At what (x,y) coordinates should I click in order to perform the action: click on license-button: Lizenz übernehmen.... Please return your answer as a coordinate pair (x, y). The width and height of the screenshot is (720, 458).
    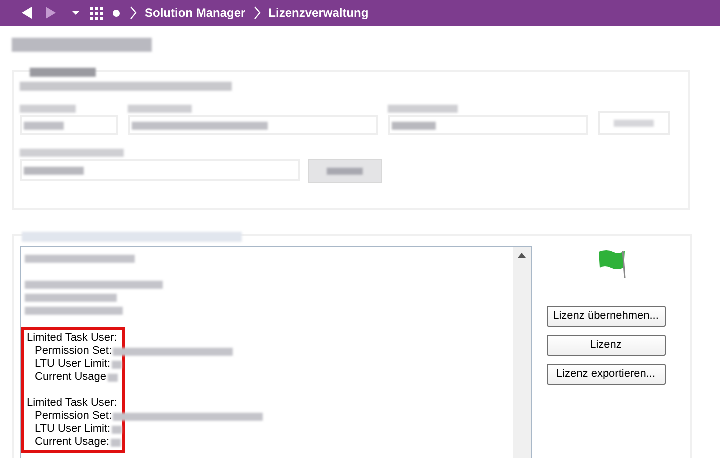
    Looking at the image, I should click on (606, 316).